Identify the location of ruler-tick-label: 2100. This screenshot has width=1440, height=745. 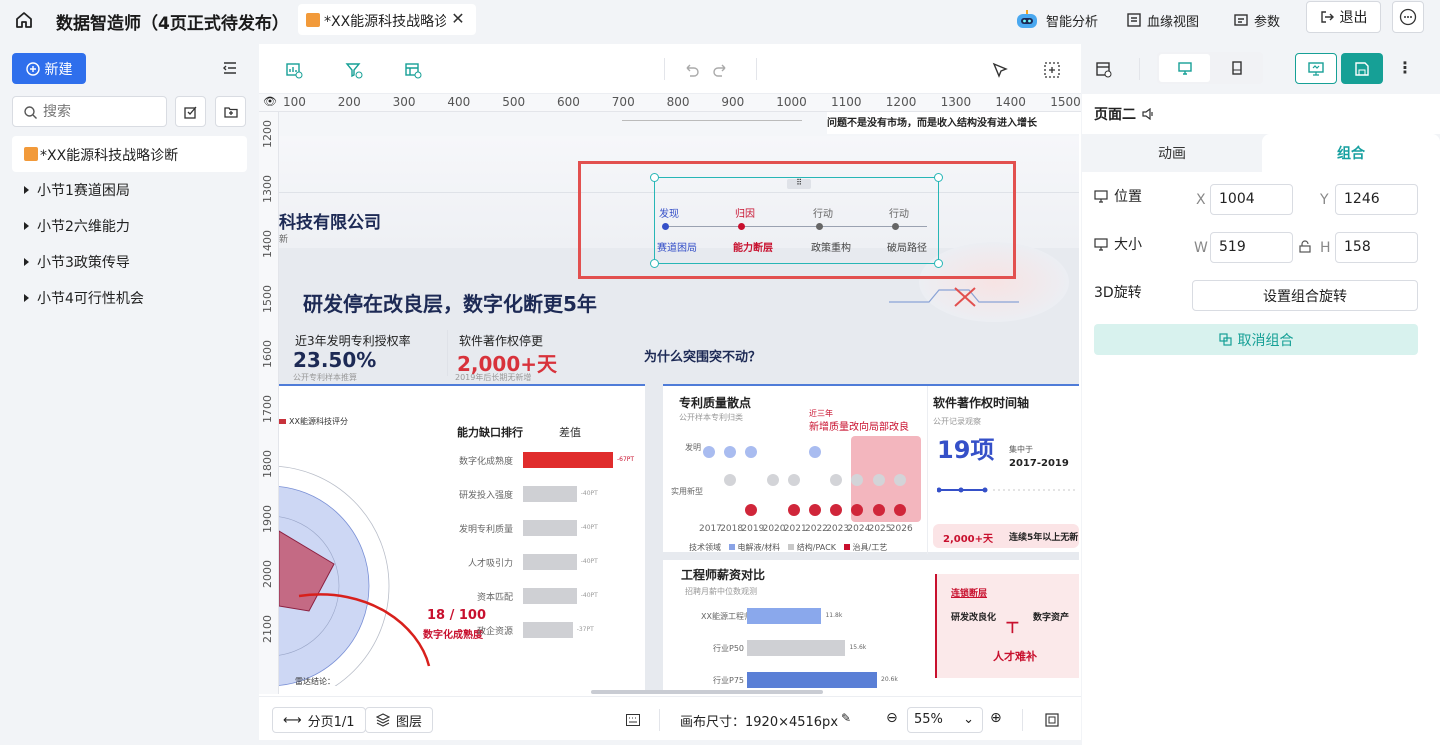
(267, 629).